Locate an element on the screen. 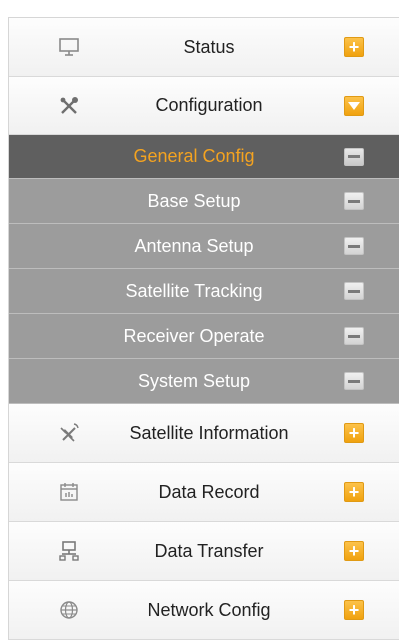  submenu-item-label: System Setup is located at coordinates (194, 380).